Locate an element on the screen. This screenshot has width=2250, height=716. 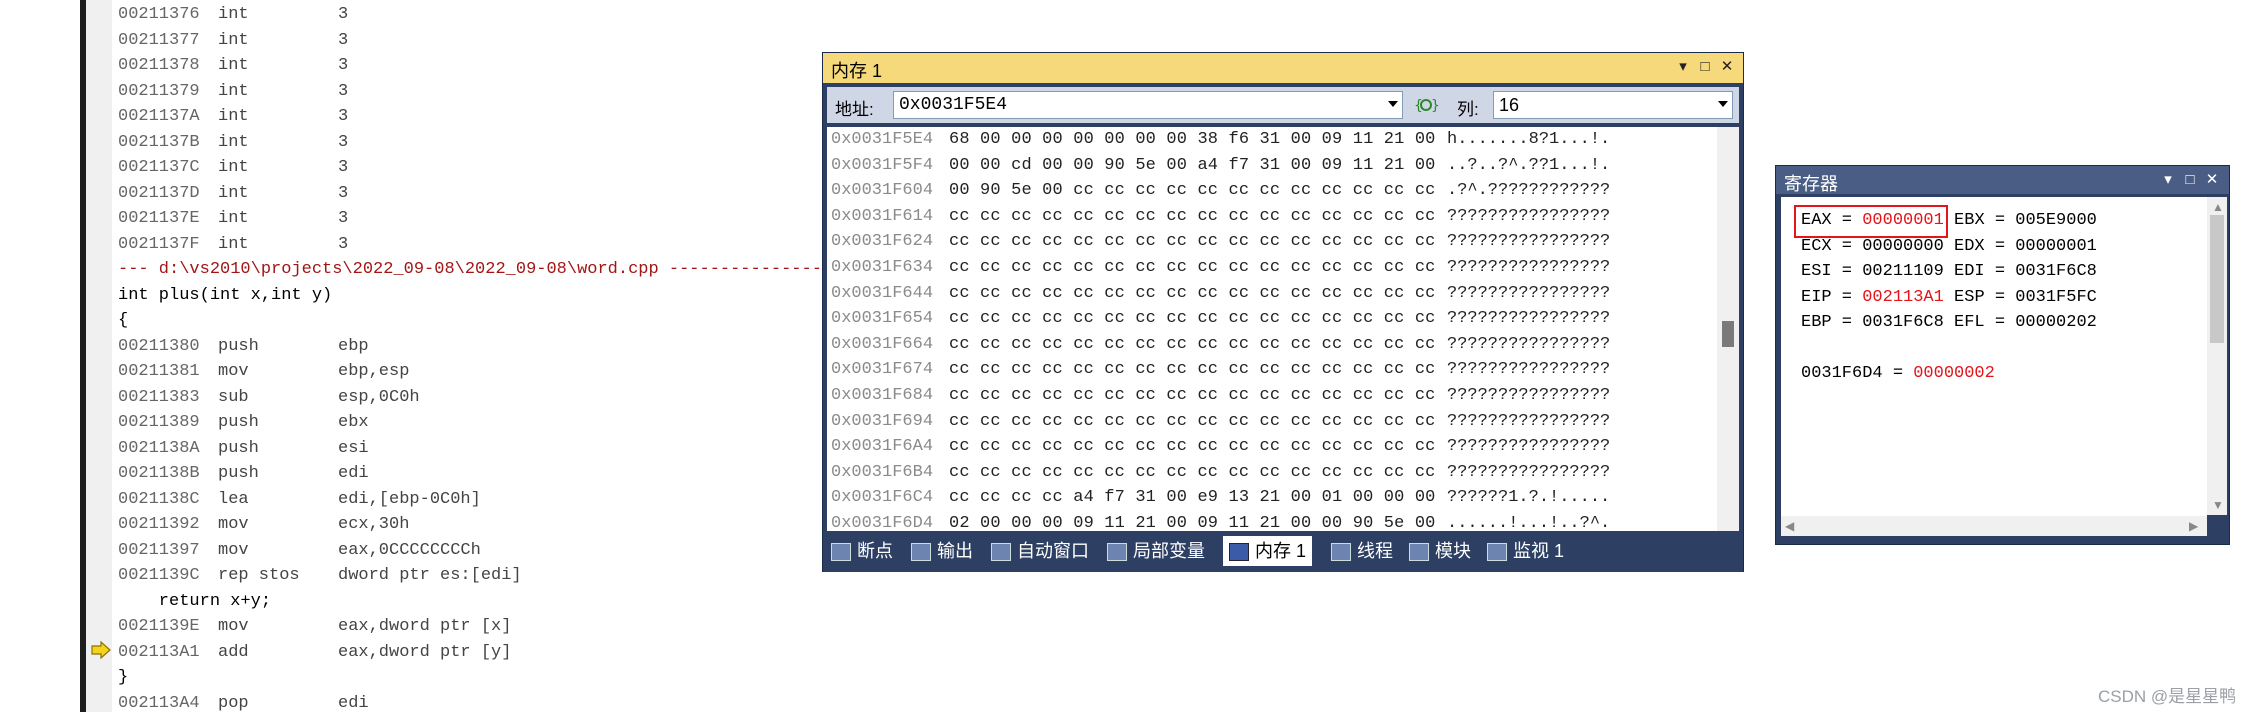
register-text: EAX = is located at coordinates (1832, 220).